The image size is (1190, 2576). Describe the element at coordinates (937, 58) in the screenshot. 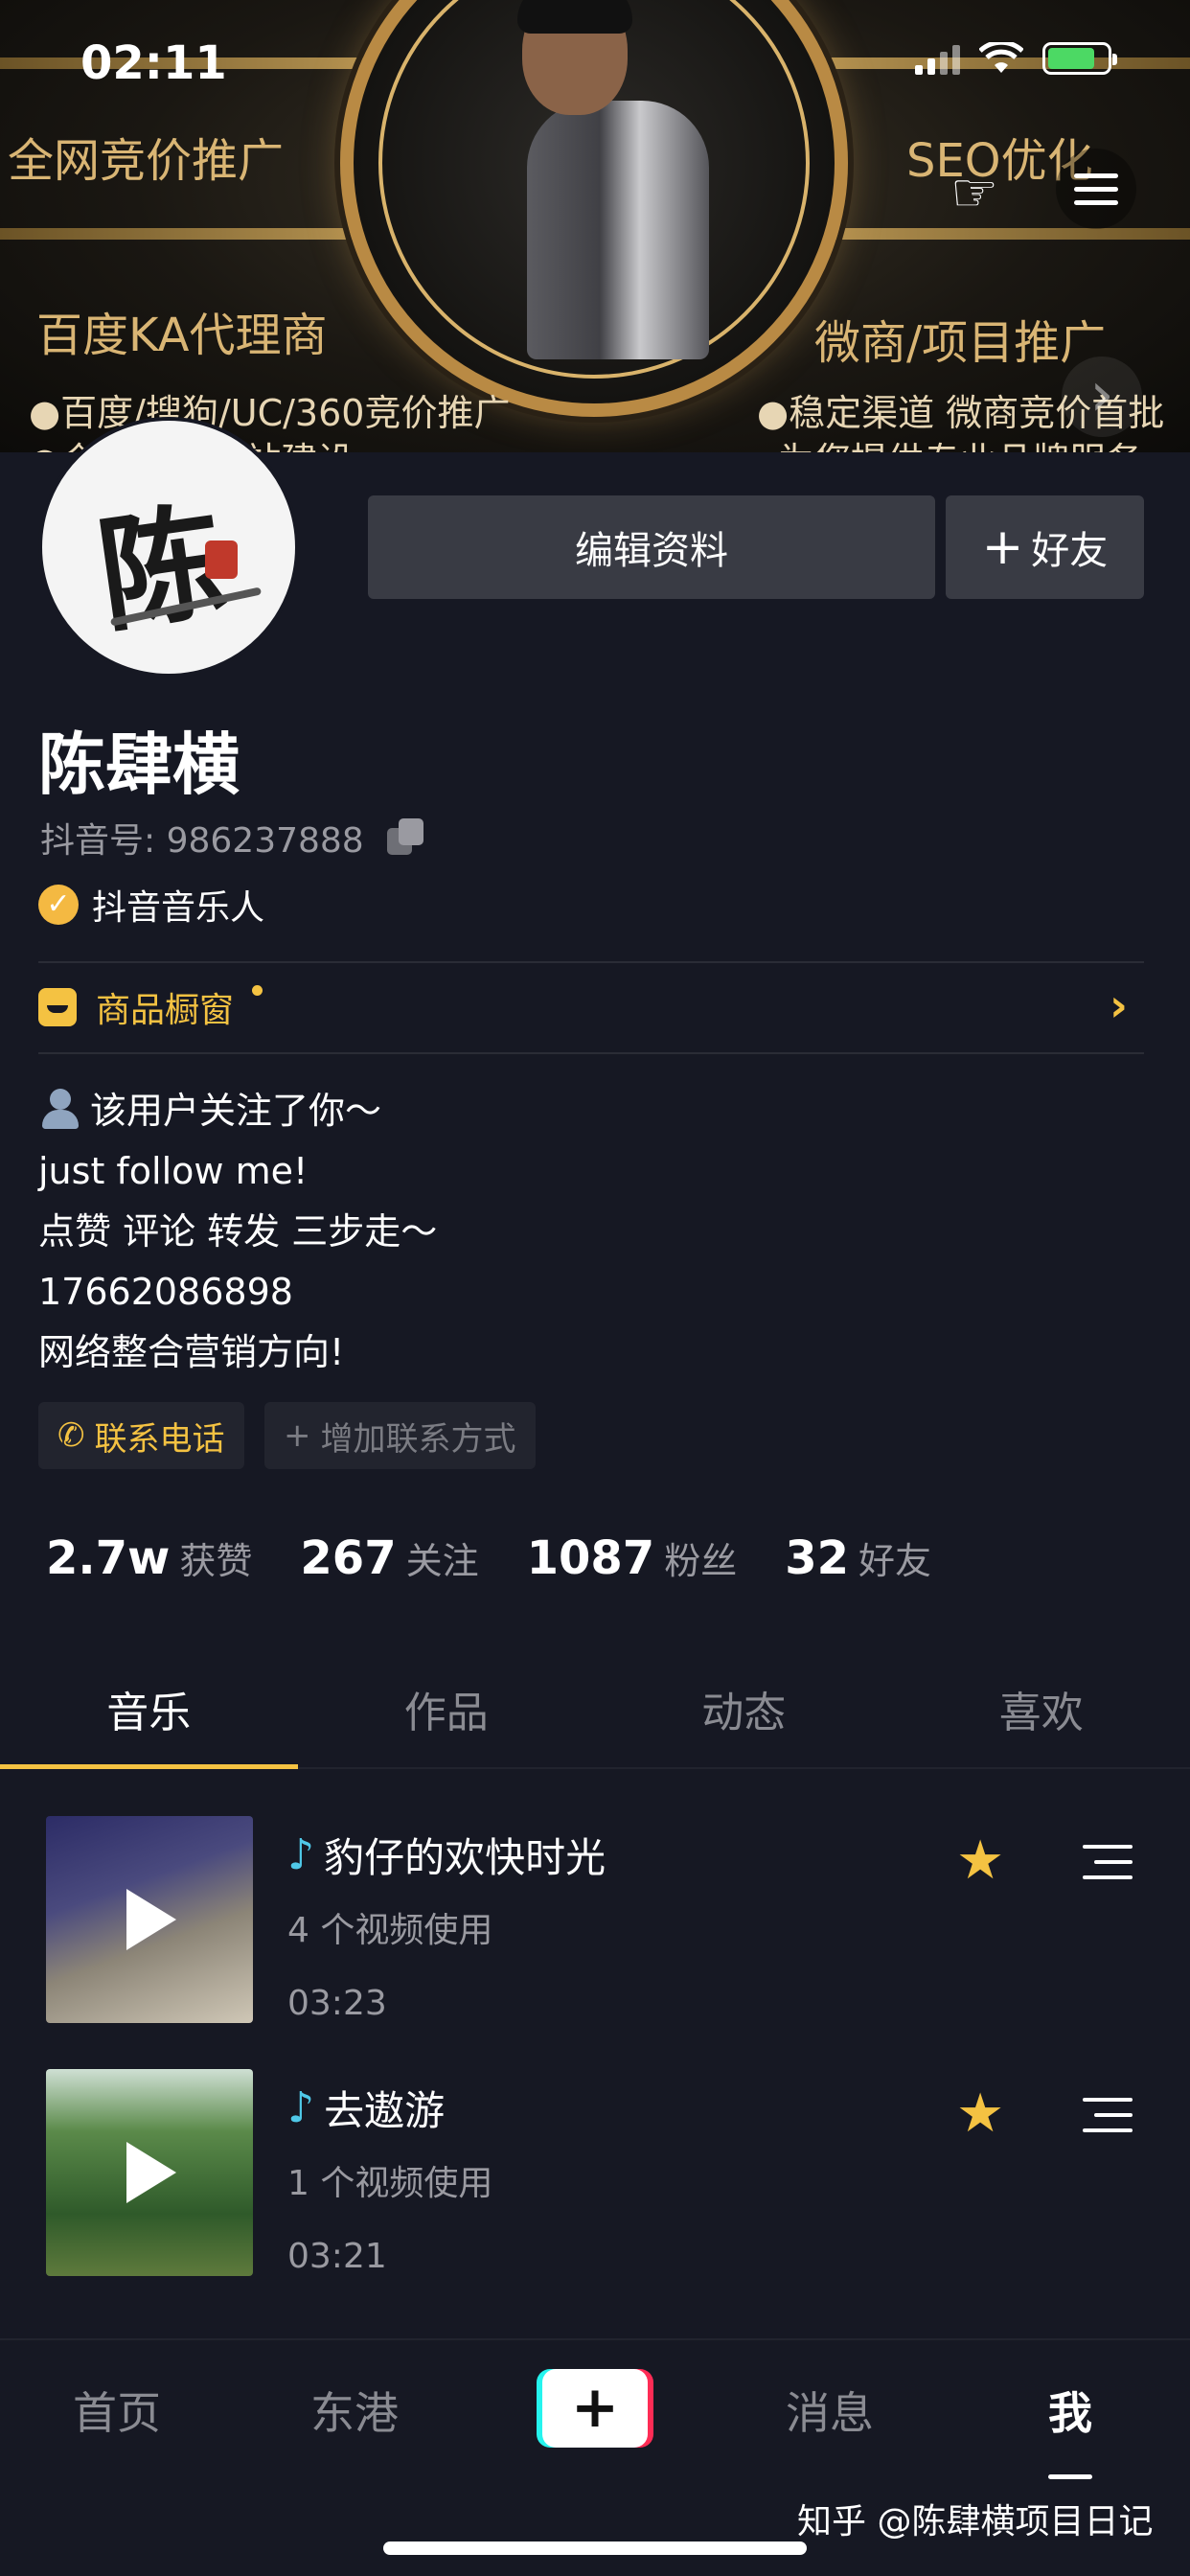

I see `signal-icon` at that location.